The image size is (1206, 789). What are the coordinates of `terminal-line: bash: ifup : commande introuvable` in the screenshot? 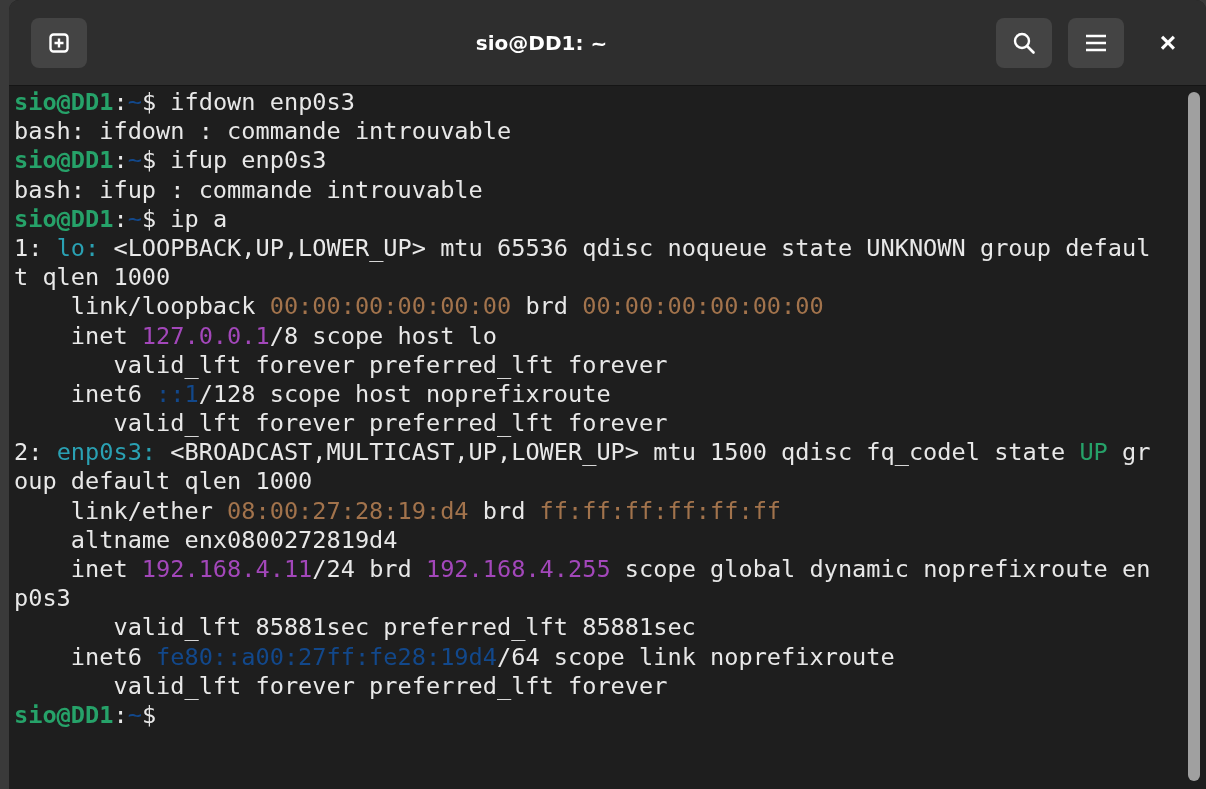 It's located at (248, 189).